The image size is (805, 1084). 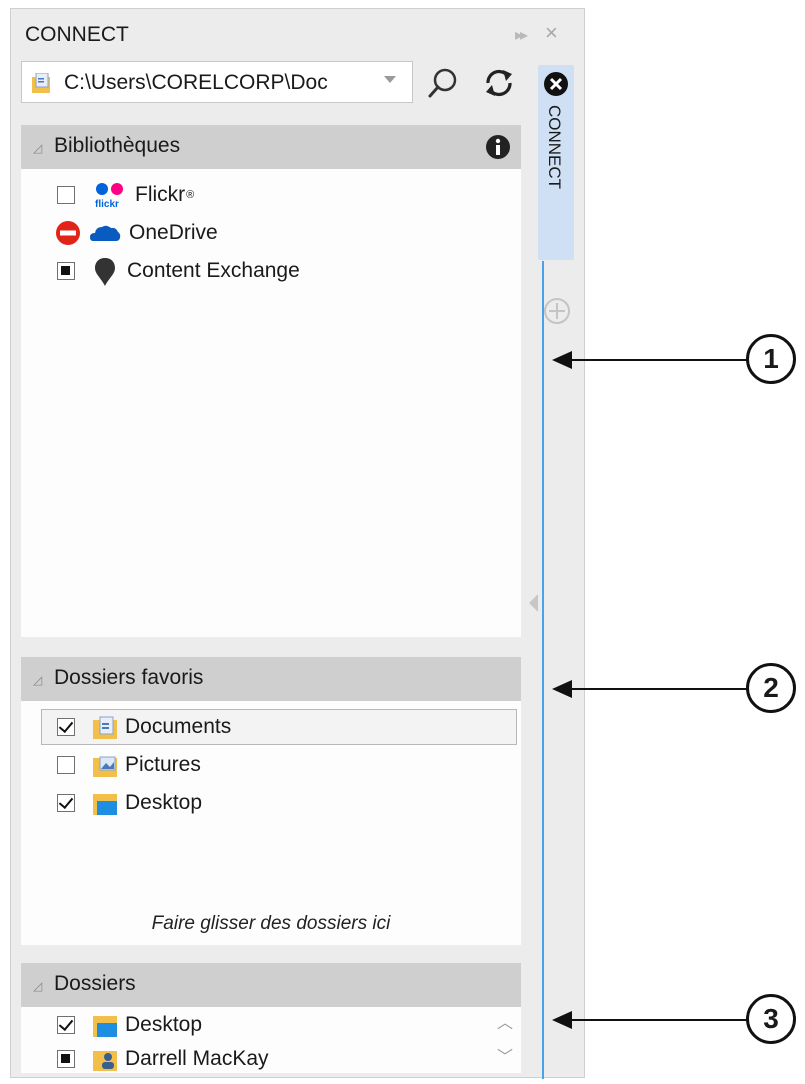 I want to click on drop-hint: Faire glisser des dossiers ici, so click(x=271, y=923).